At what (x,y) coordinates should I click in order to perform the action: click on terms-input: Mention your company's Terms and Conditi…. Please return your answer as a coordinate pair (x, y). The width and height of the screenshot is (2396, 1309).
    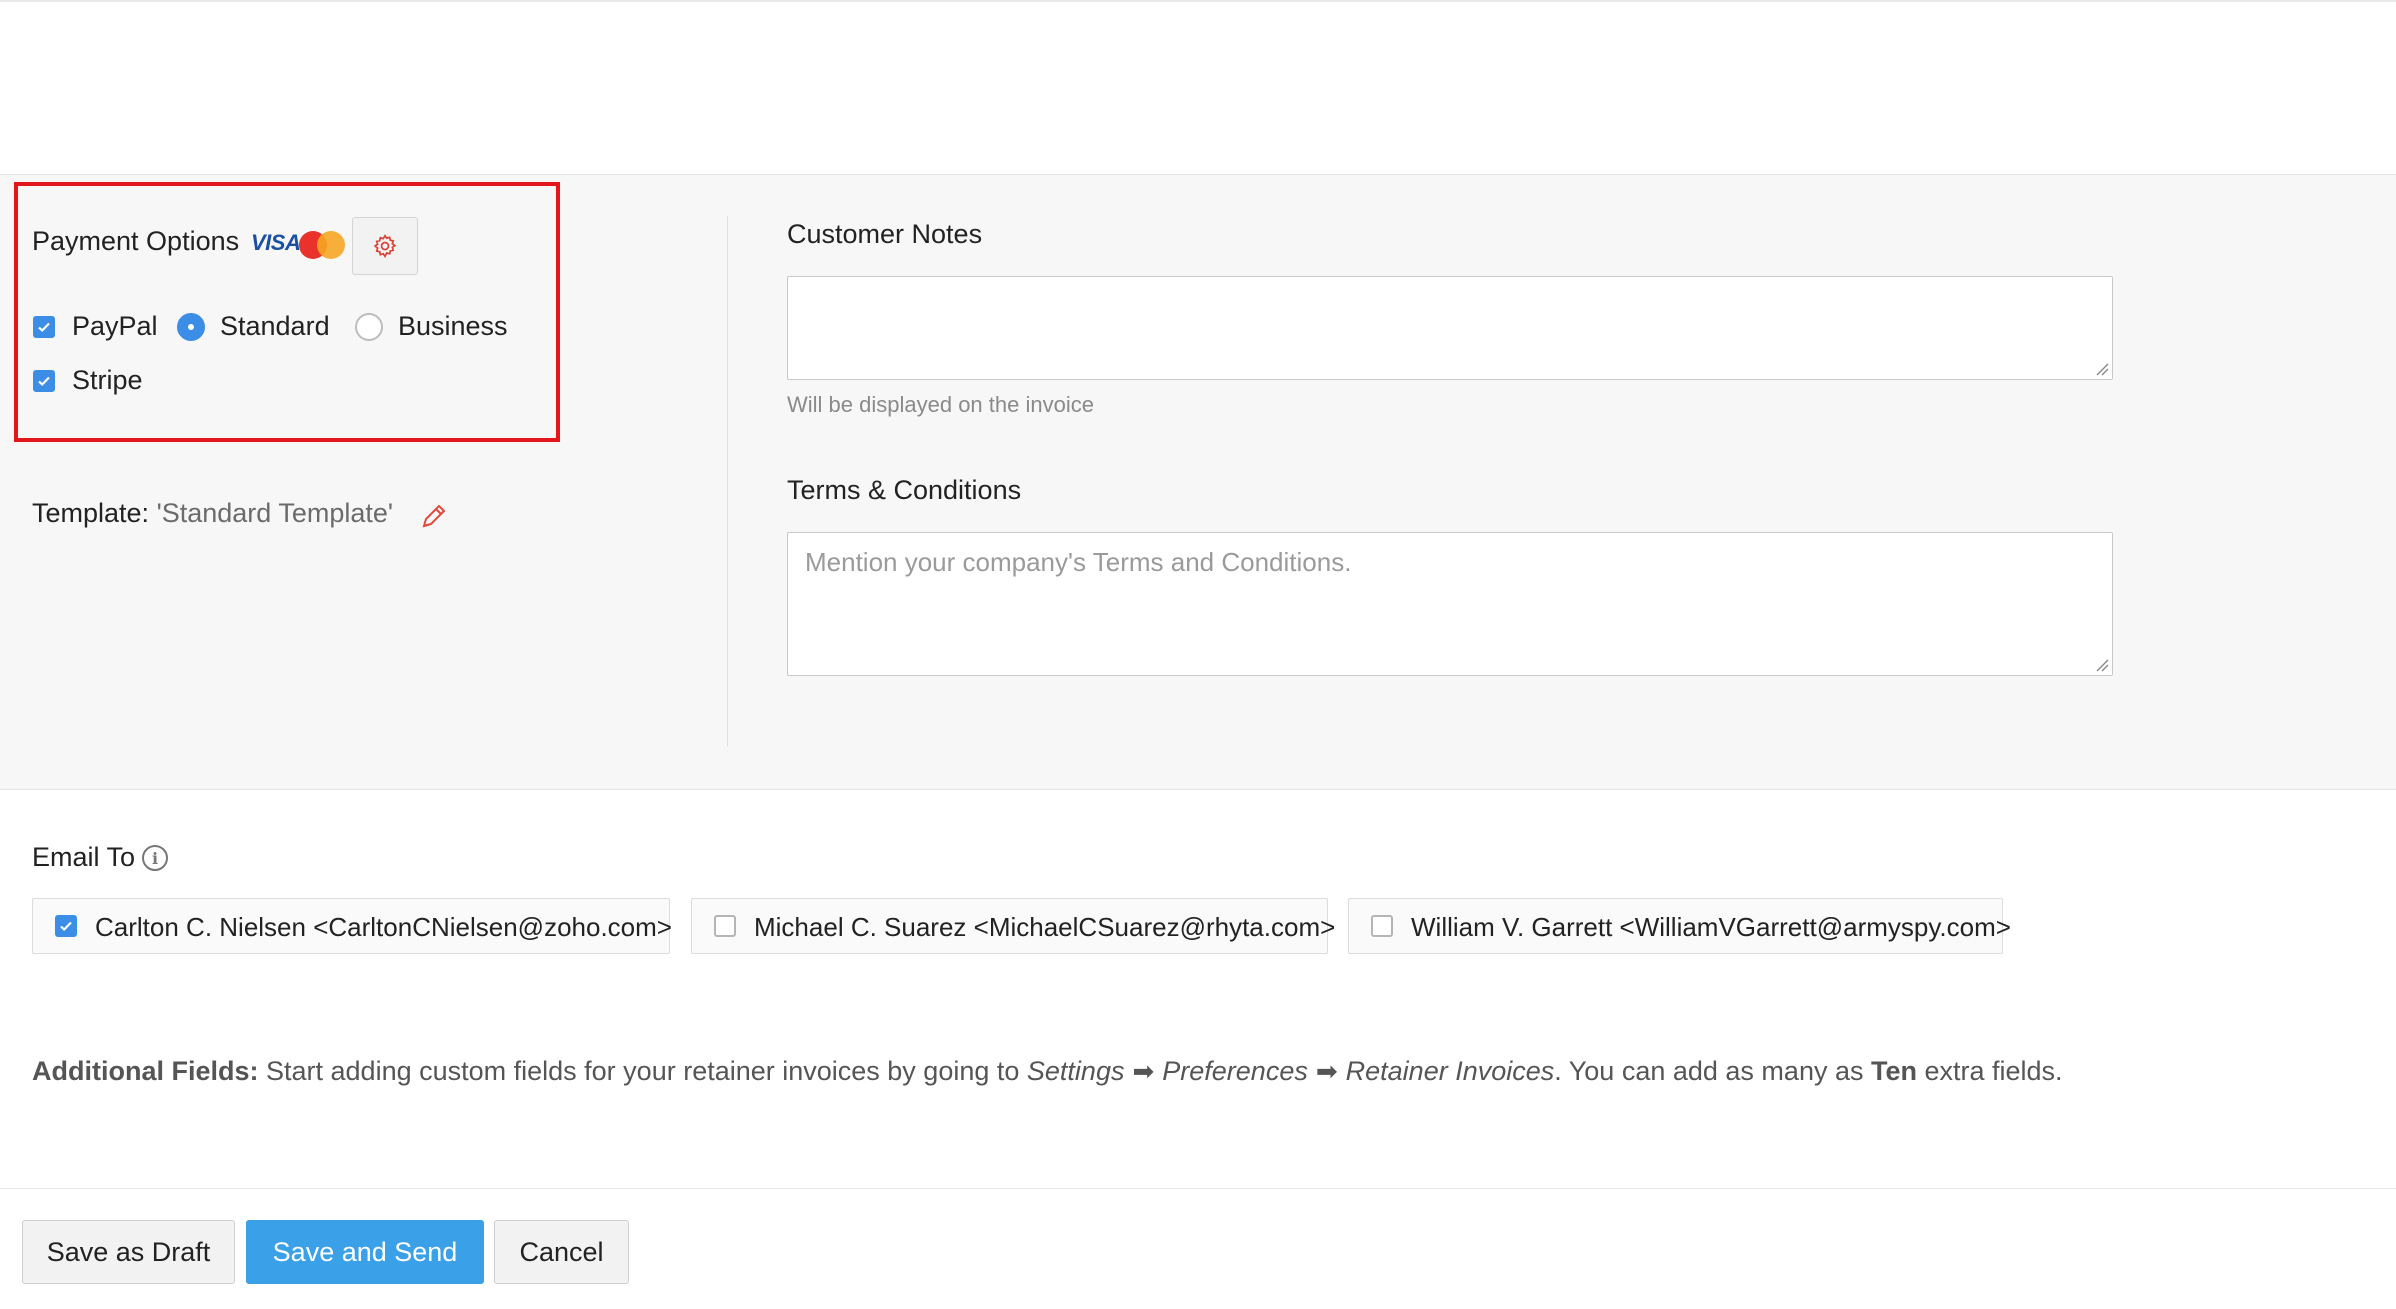
    Looking at the image, I should click on (1450, 604).